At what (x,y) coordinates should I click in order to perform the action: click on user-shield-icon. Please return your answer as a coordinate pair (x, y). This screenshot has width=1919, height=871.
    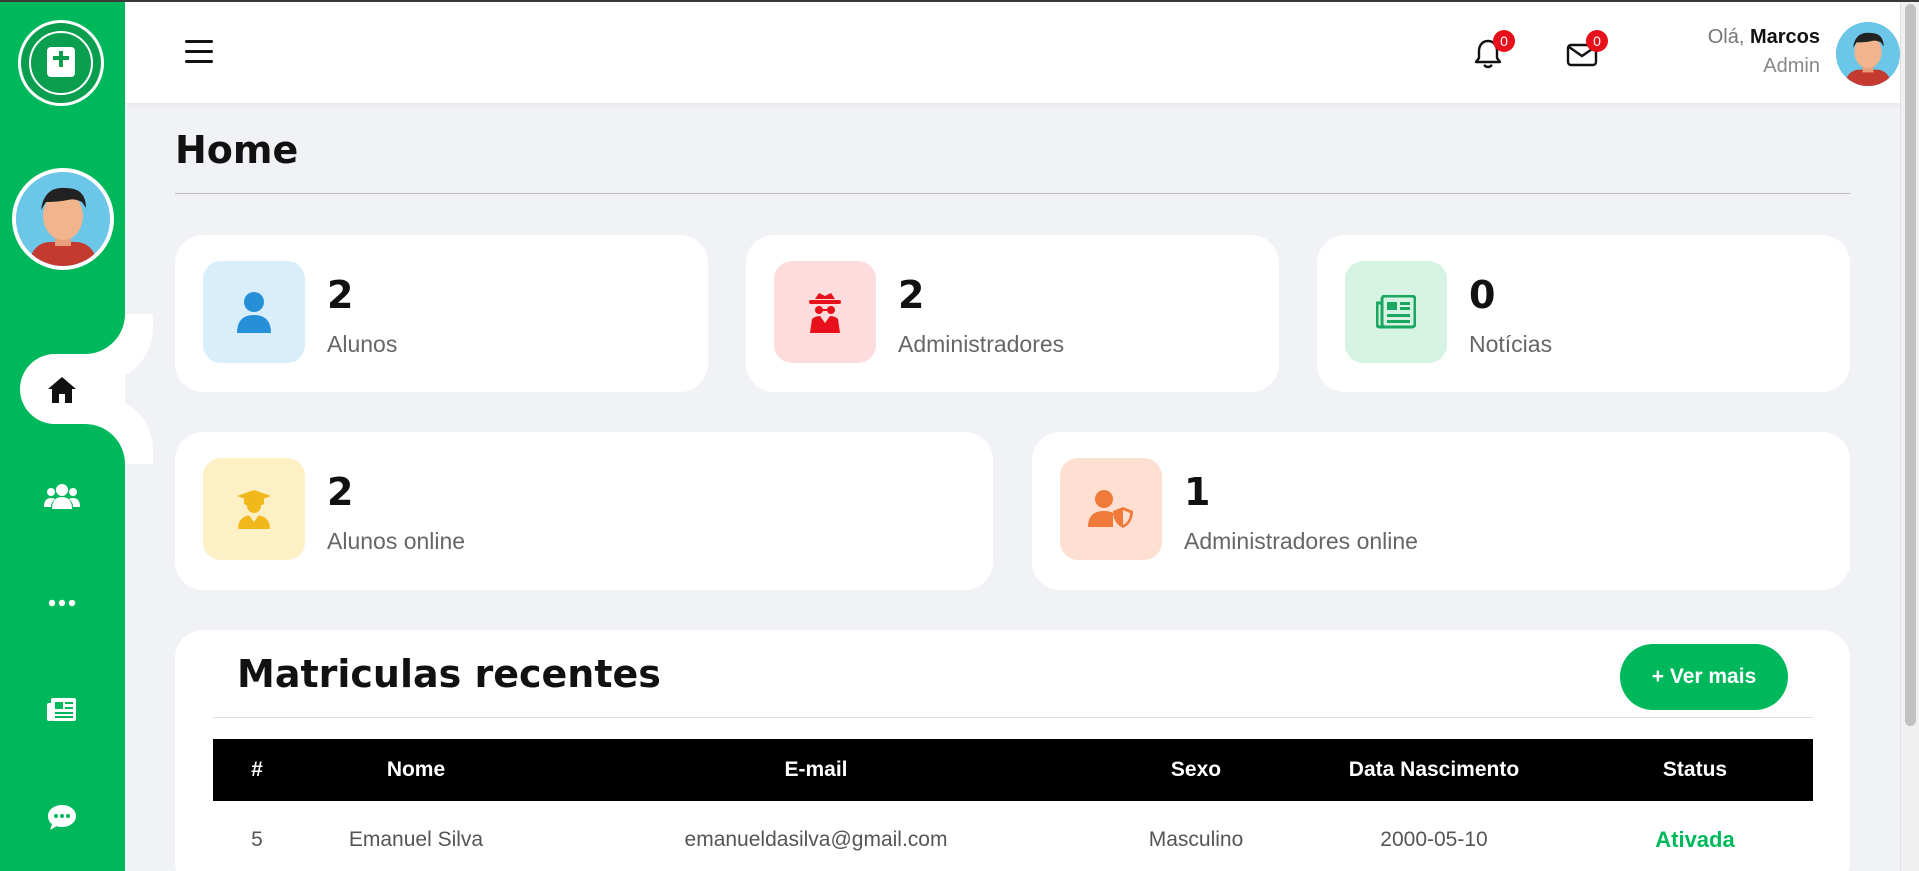
    Looking at the image, I should click on (1111, 509).